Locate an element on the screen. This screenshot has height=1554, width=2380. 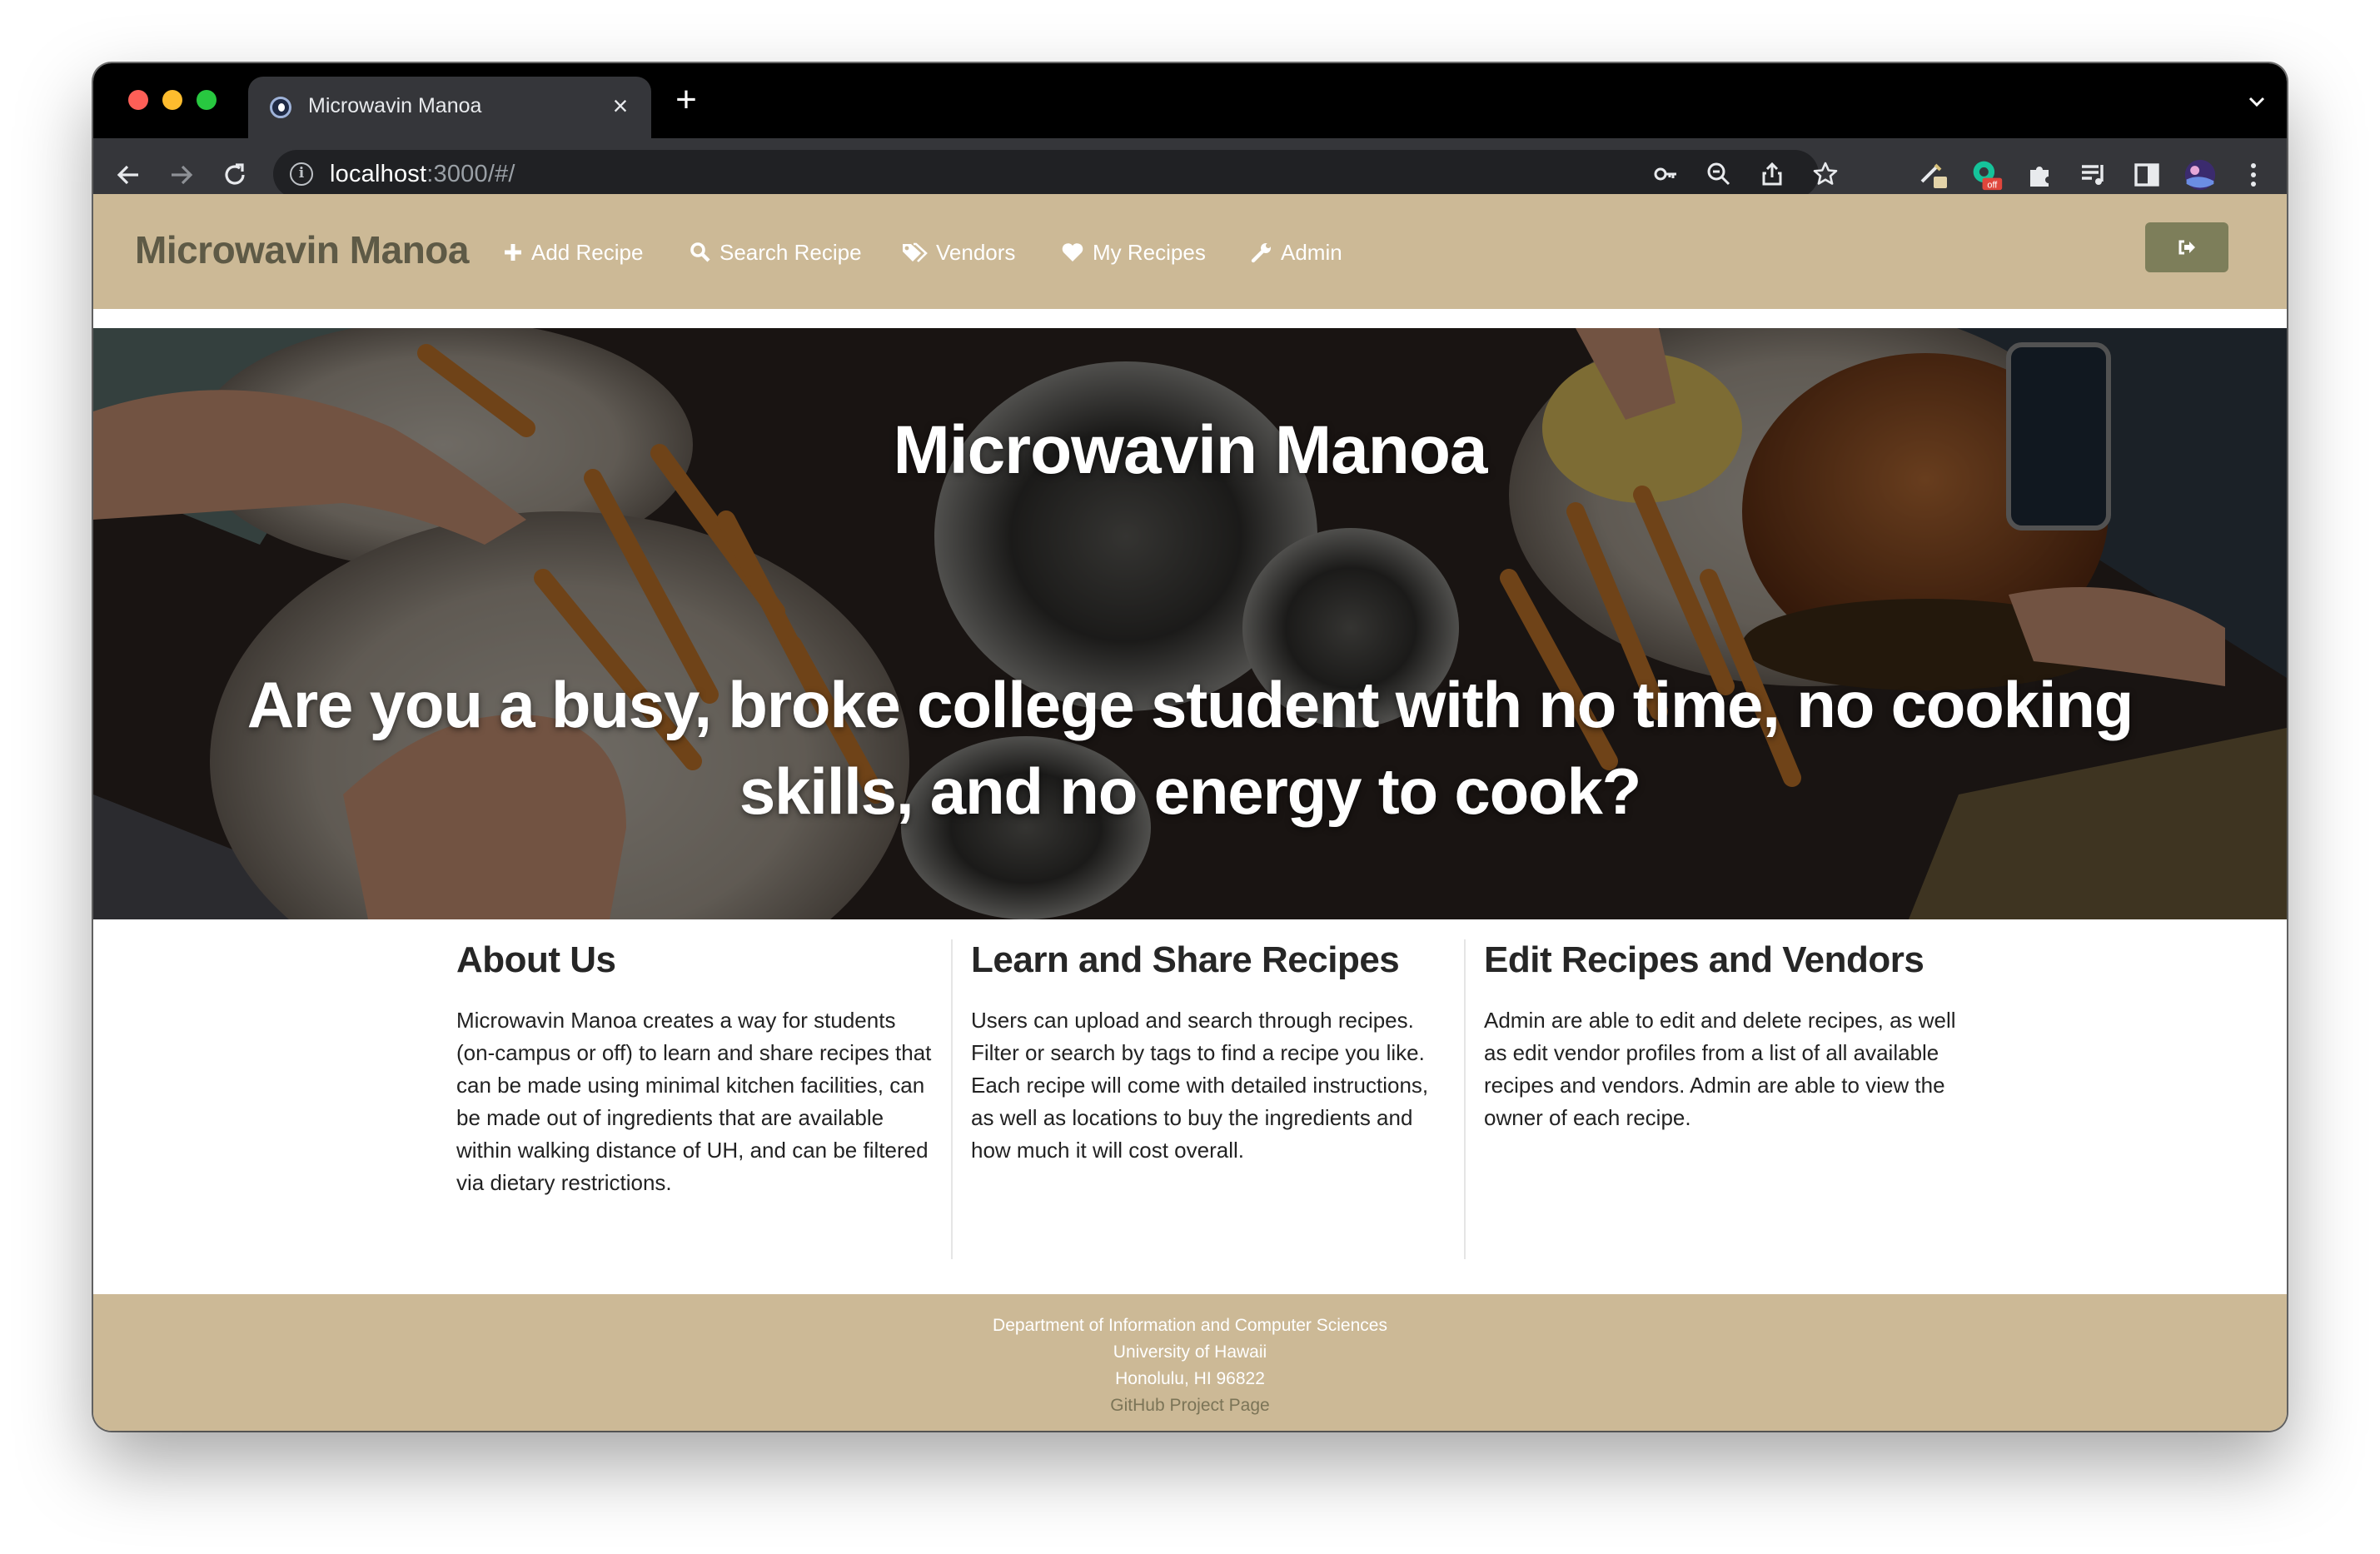
plus-icon is located at coordinates (513, 252).